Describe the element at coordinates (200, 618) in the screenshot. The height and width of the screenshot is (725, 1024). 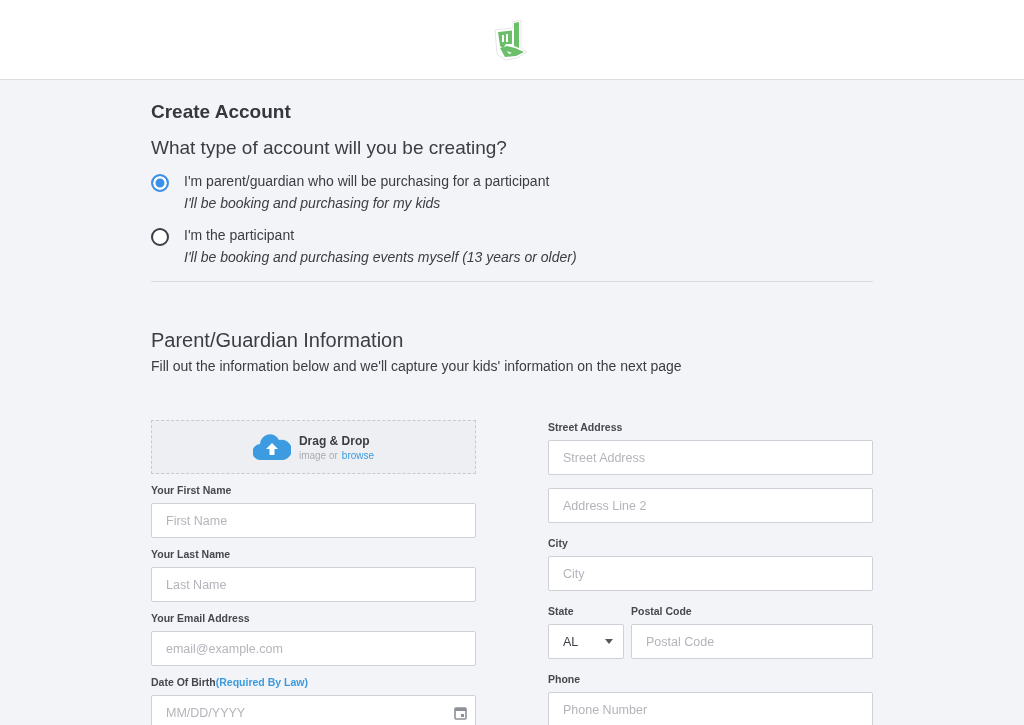
I see `field-label: Your Email Address` at that location.